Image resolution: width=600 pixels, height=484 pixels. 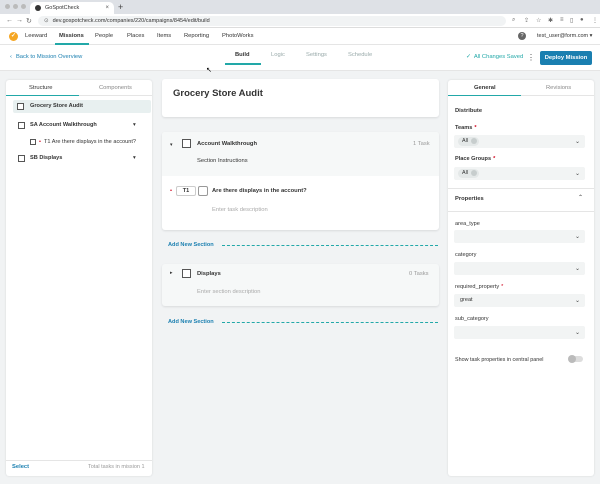 I want to click on nav-missions: Missions, so click(x=71, y=36).